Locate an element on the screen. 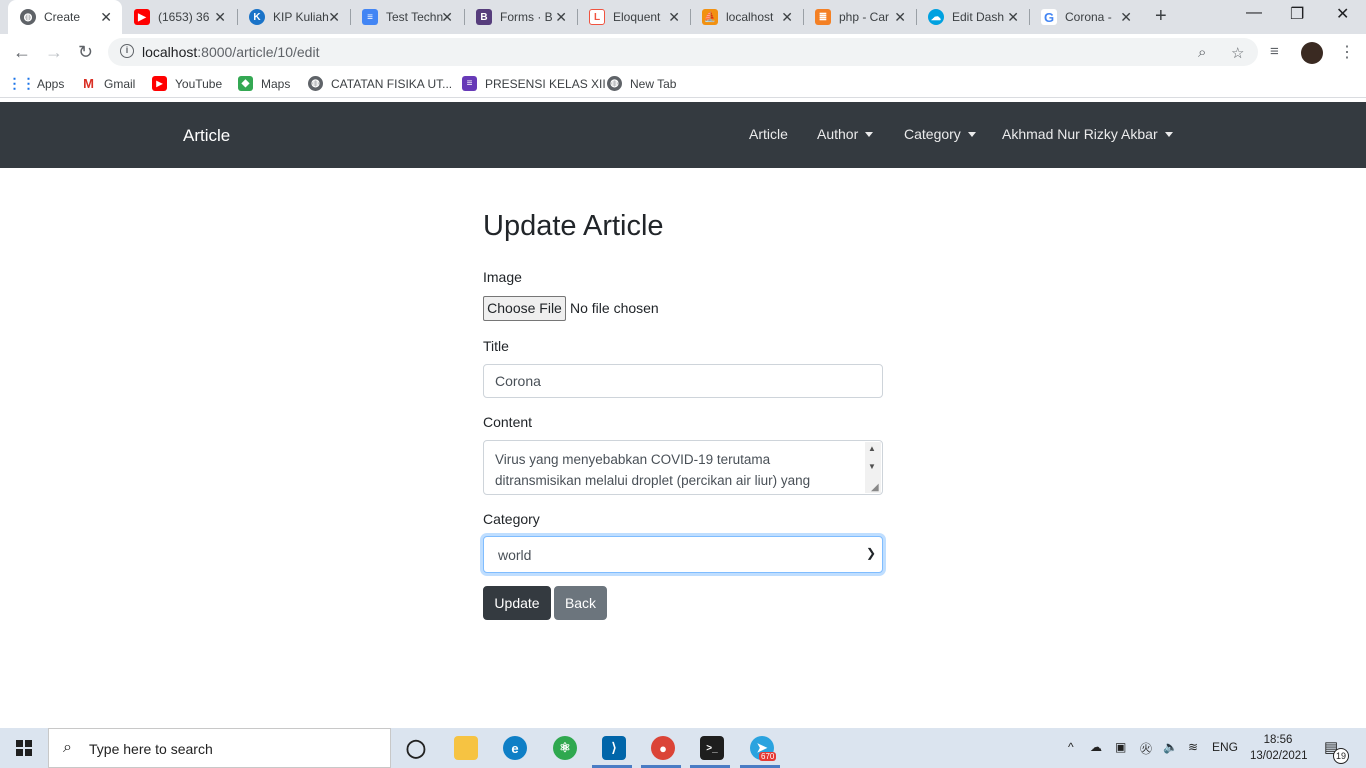 This screenshot has width=1366, height=768. nav-link-article: Article is located at coordinates (768, 134).